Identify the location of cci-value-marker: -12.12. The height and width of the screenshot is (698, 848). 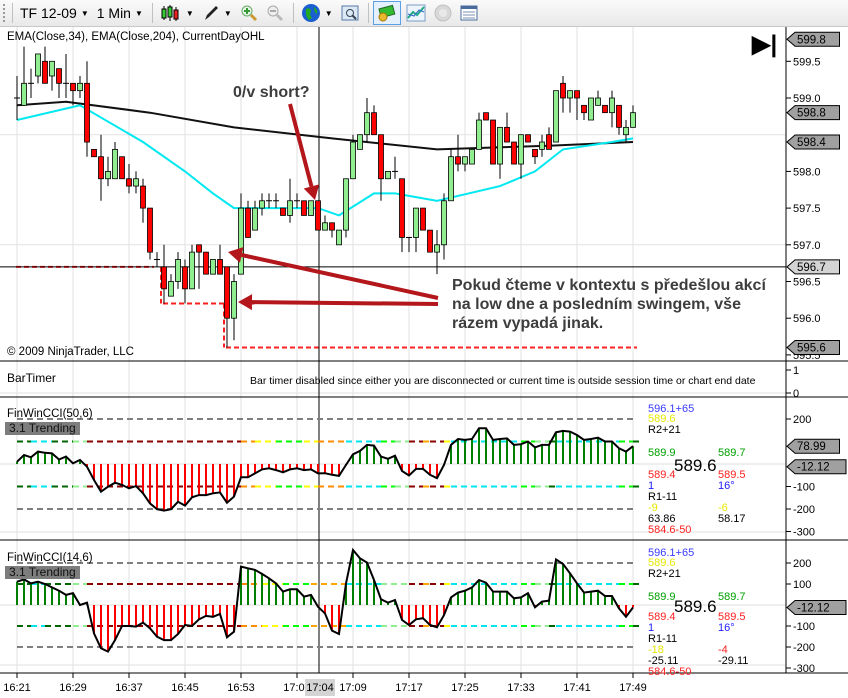
(813, 609).